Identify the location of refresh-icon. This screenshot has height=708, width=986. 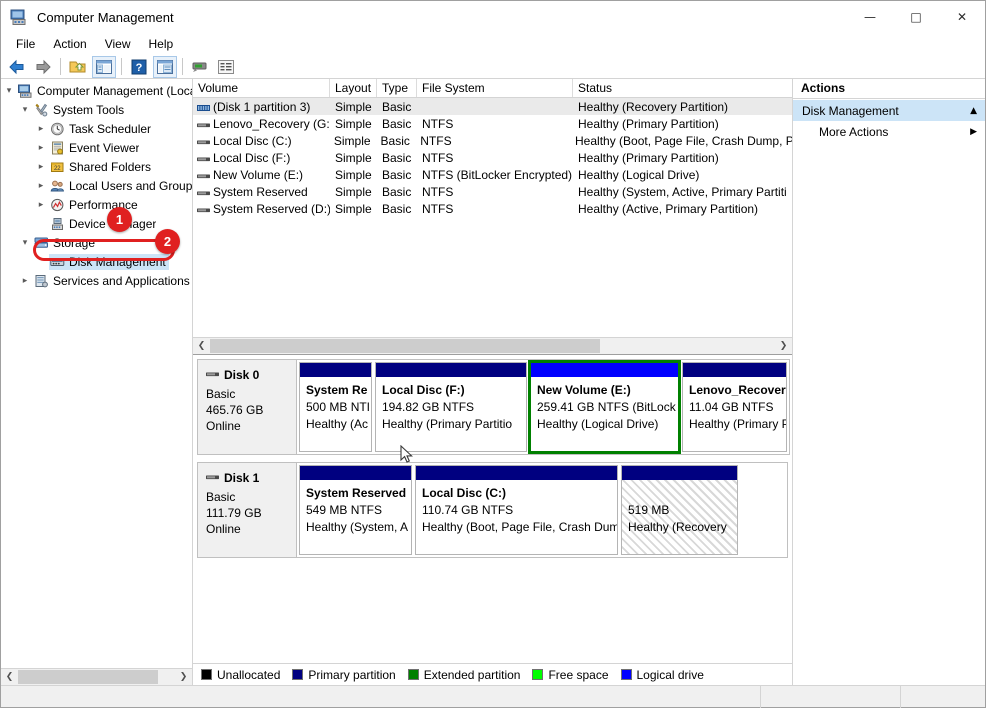
(200, 67).